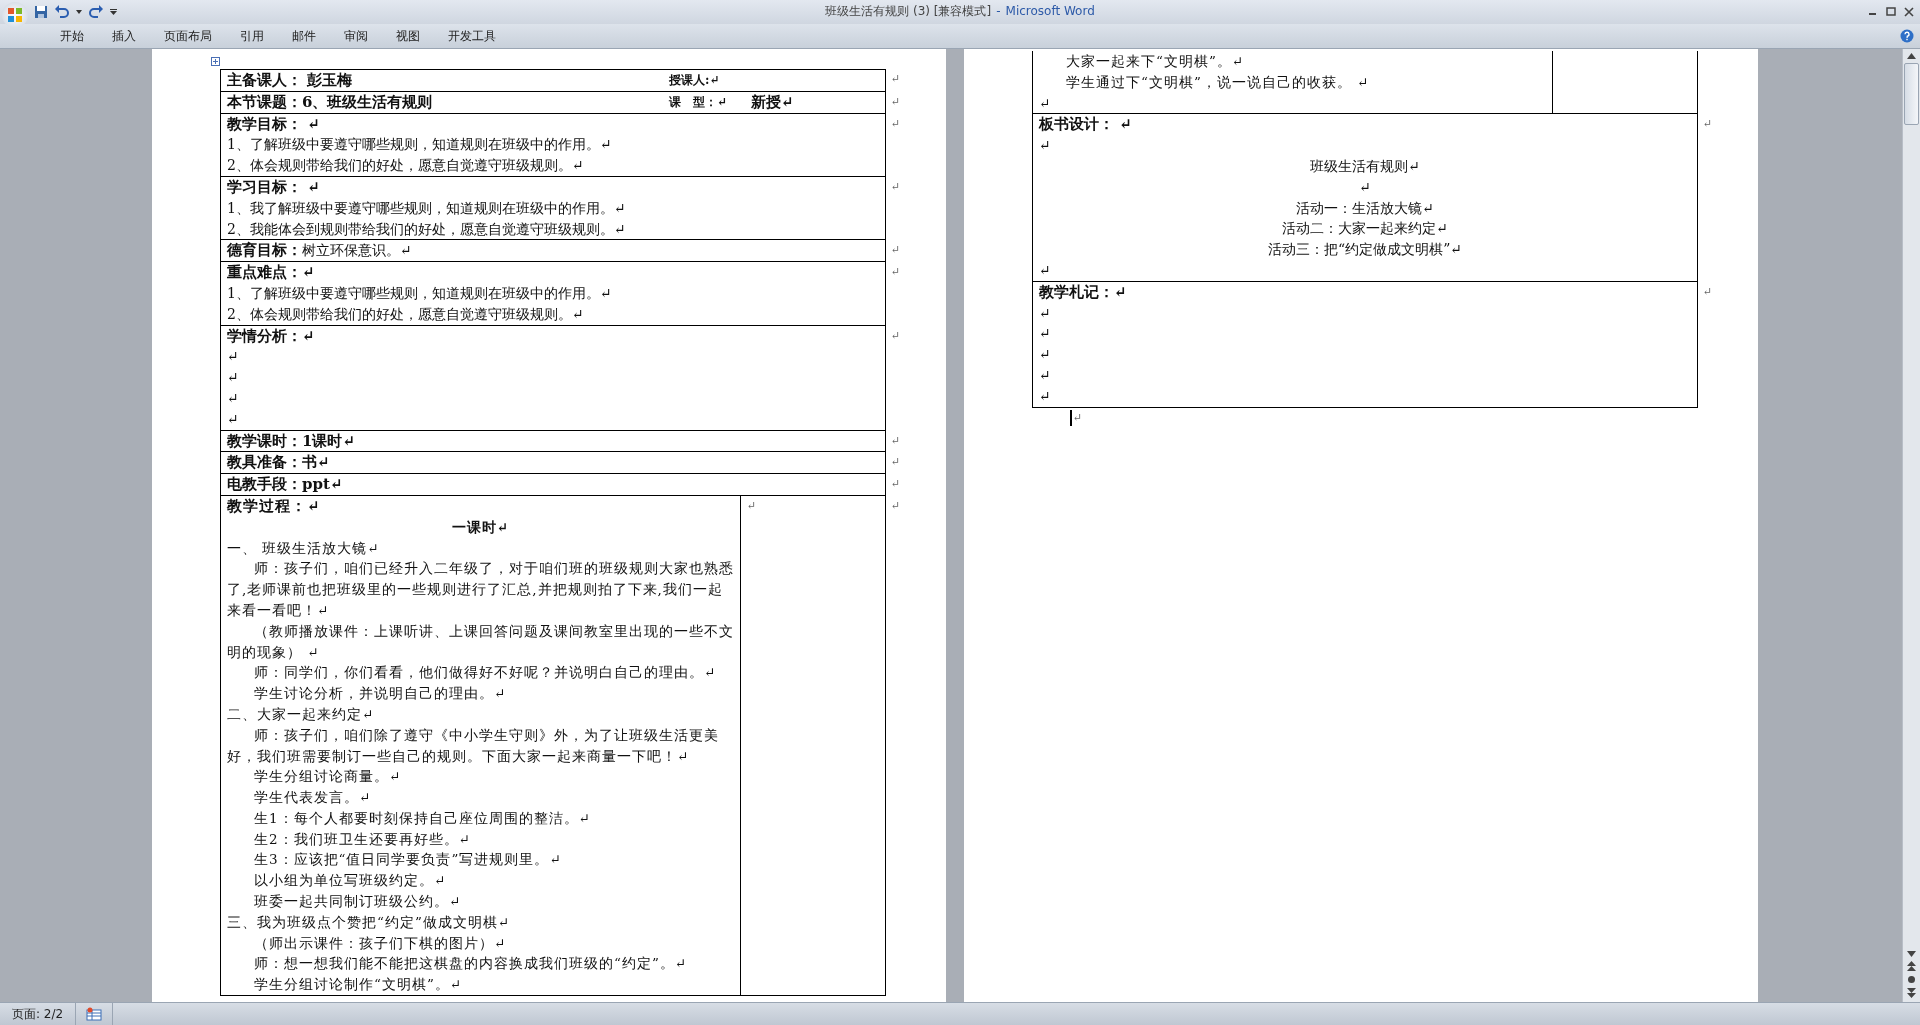 The height and width of the screenshot is (1025, 1920). What do you see at coordinates (350, 881) in the screenshot?
I see `body-text: 以小组为单位写班级约定。↵` at bounding box center [350, 881].